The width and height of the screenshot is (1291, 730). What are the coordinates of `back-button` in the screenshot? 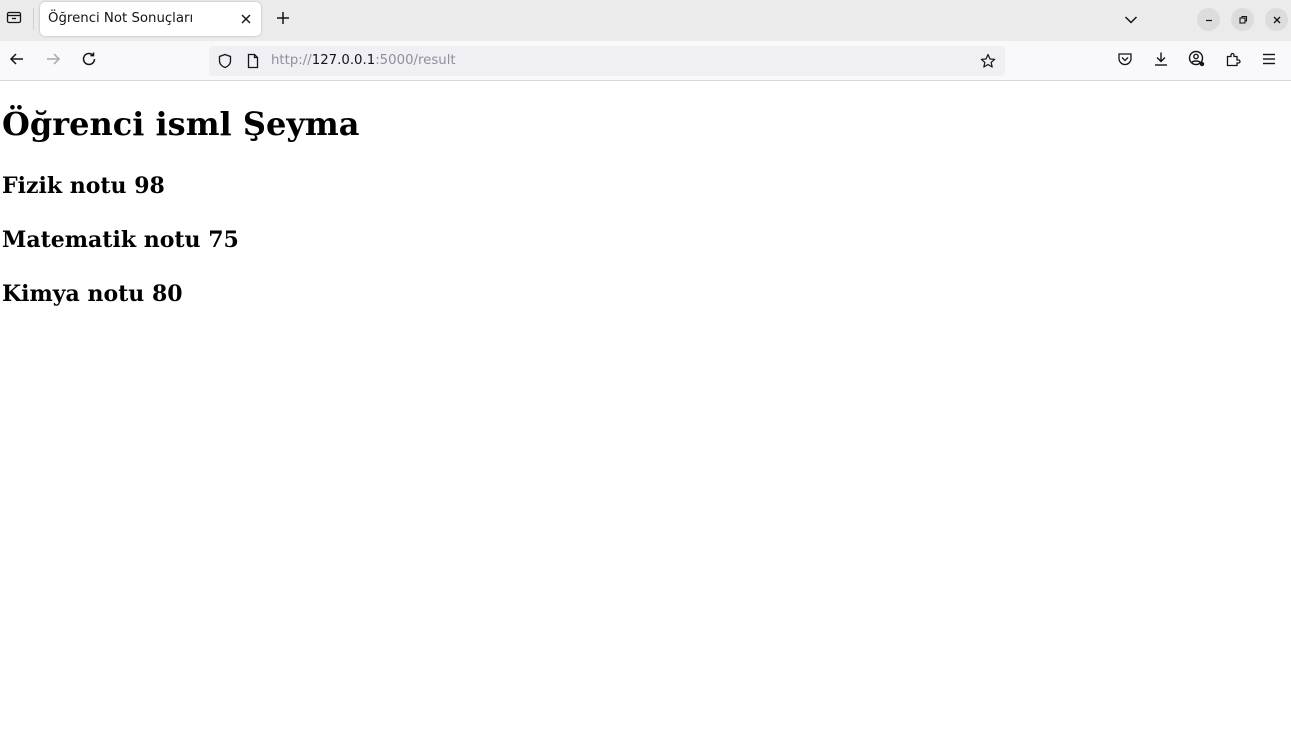 It's located at (17, 61).